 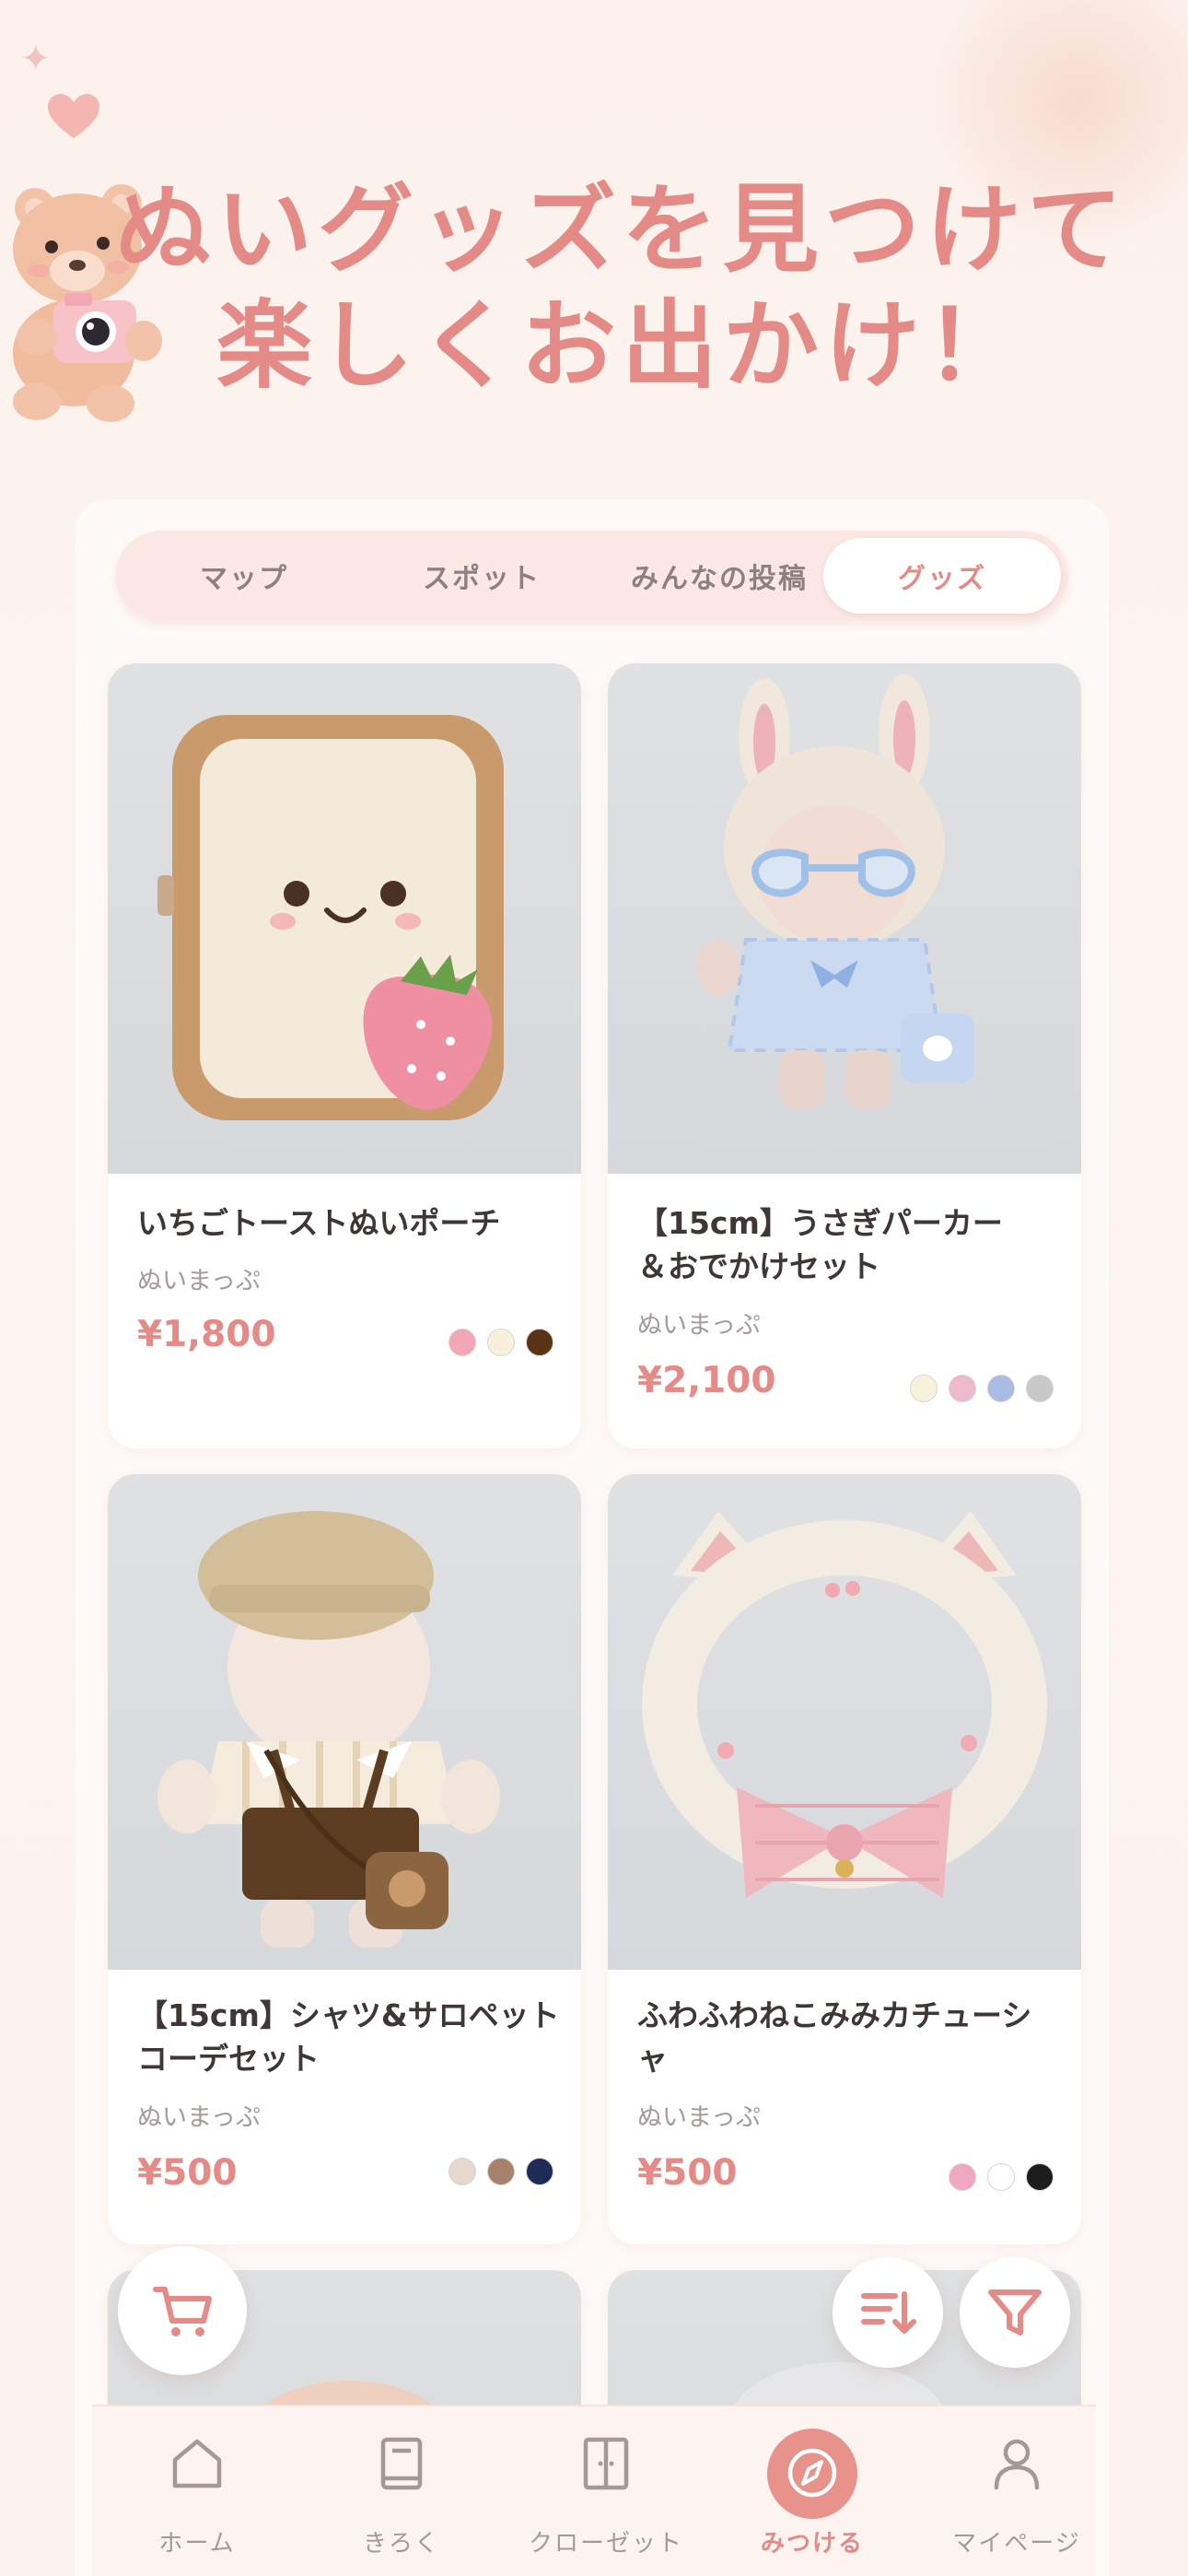 I want to click on sort-button, so click(x=888, y=2312).